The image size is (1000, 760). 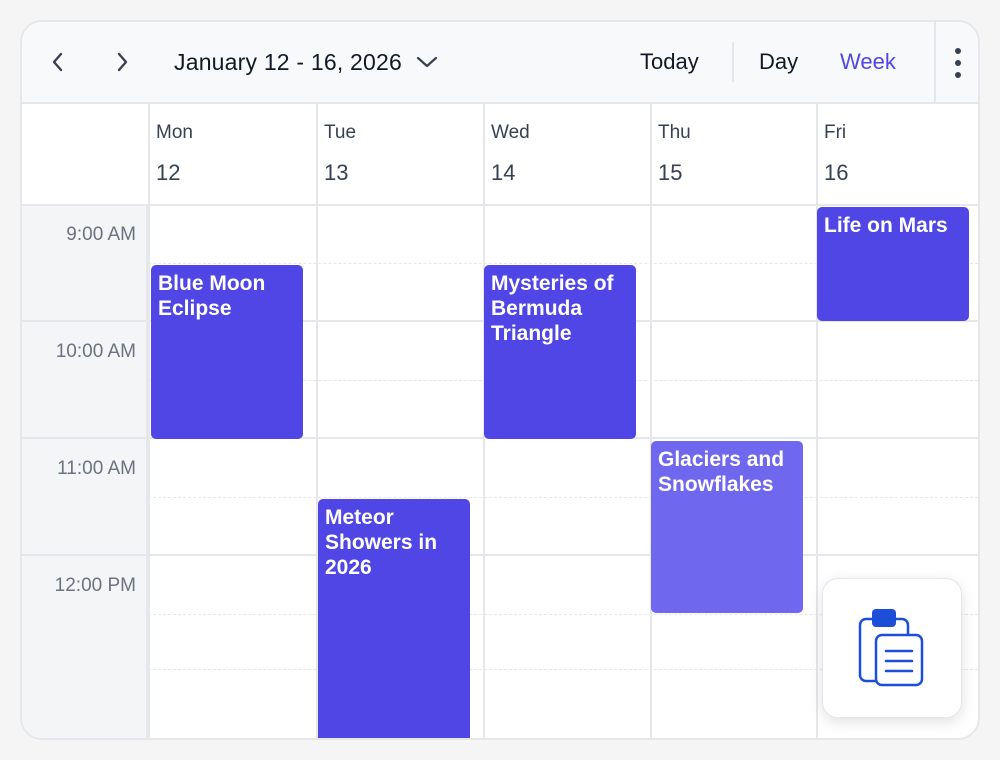 I want to click on day-date: 15, so click(x=670, y=172).